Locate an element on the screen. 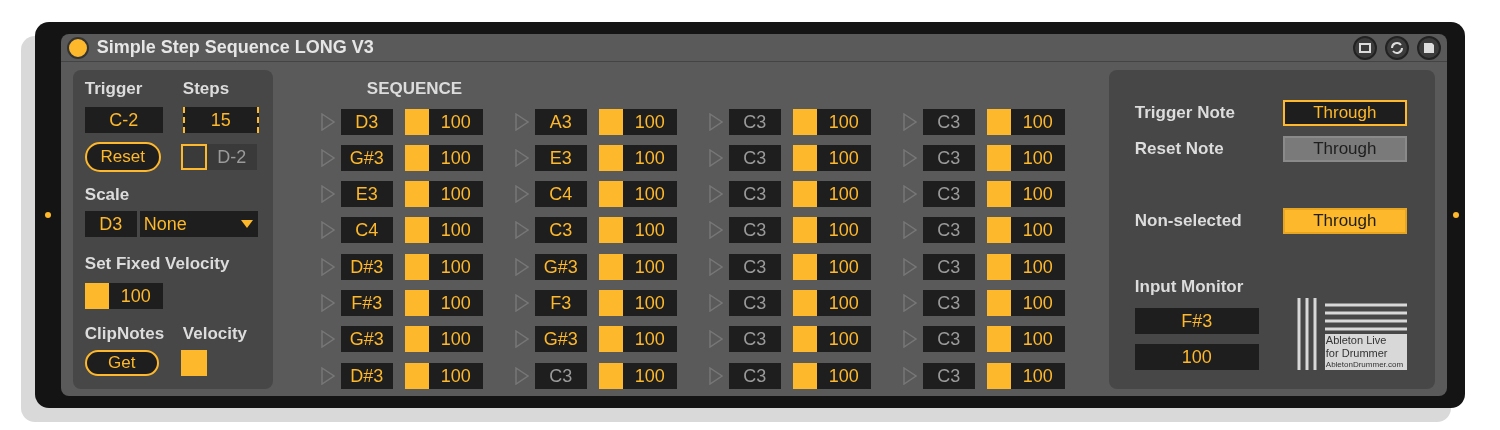 The image size is (1500, 430). refresh-icon is located at coordinates (1396, 47).